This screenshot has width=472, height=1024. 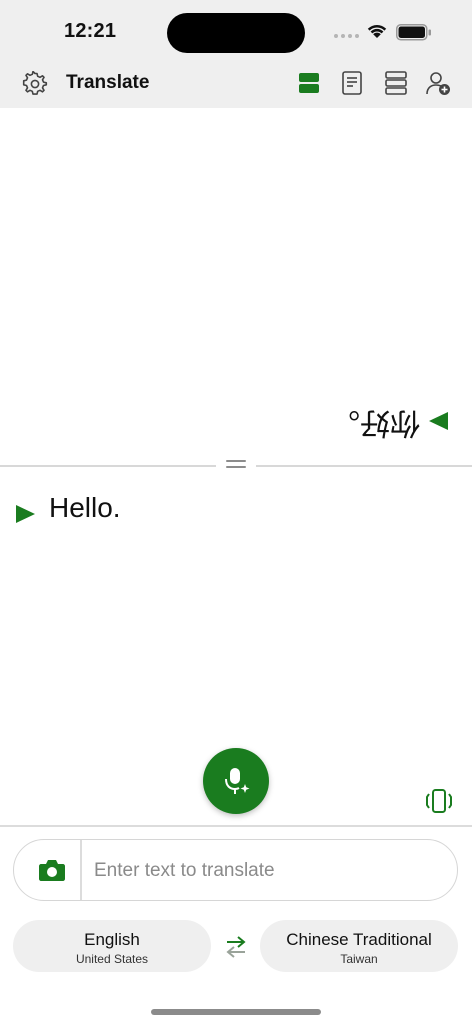 I want to click on status-time: 12:21, so click(x=90, y=31).